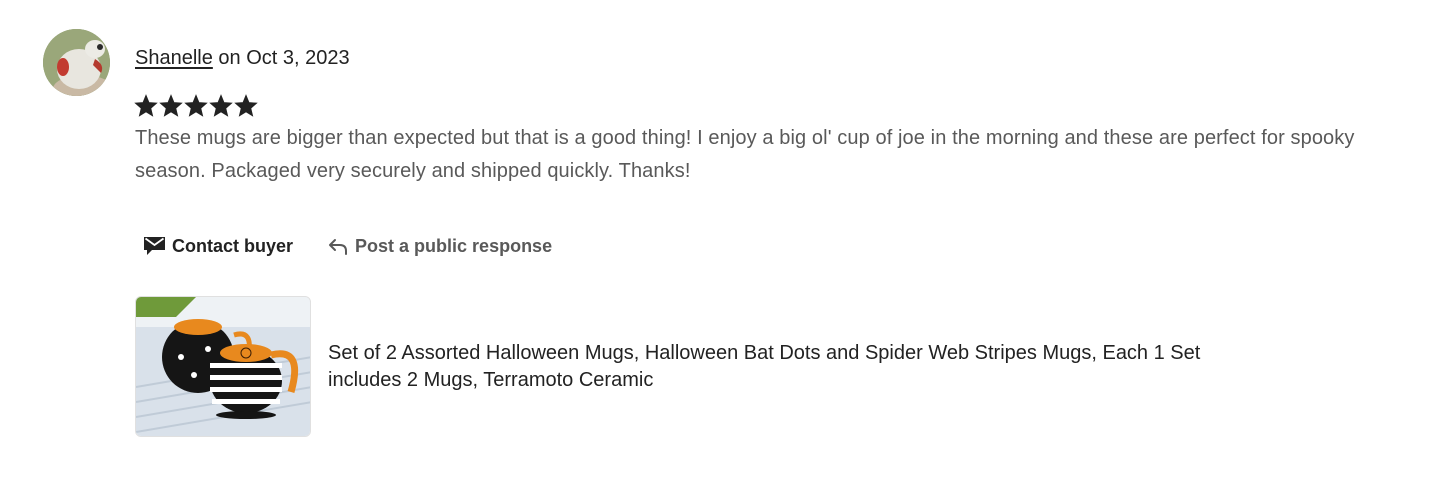 The image size is (1445, 494). I want to click on star-rating, so click(196, 107).